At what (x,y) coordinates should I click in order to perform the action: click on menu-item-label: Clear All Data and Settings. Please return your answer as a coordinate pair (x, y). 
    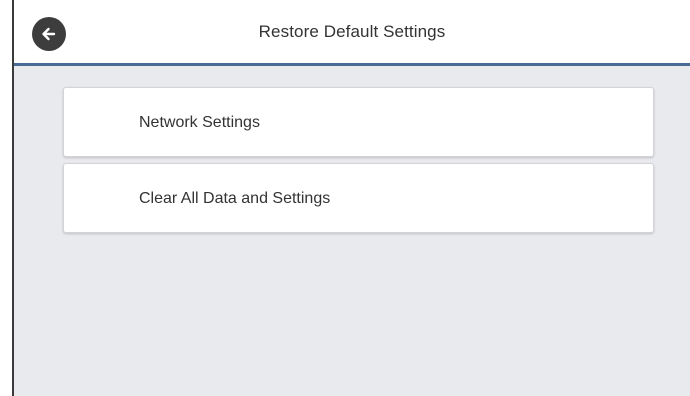
    Looking at the image, I should click on (235, 198).